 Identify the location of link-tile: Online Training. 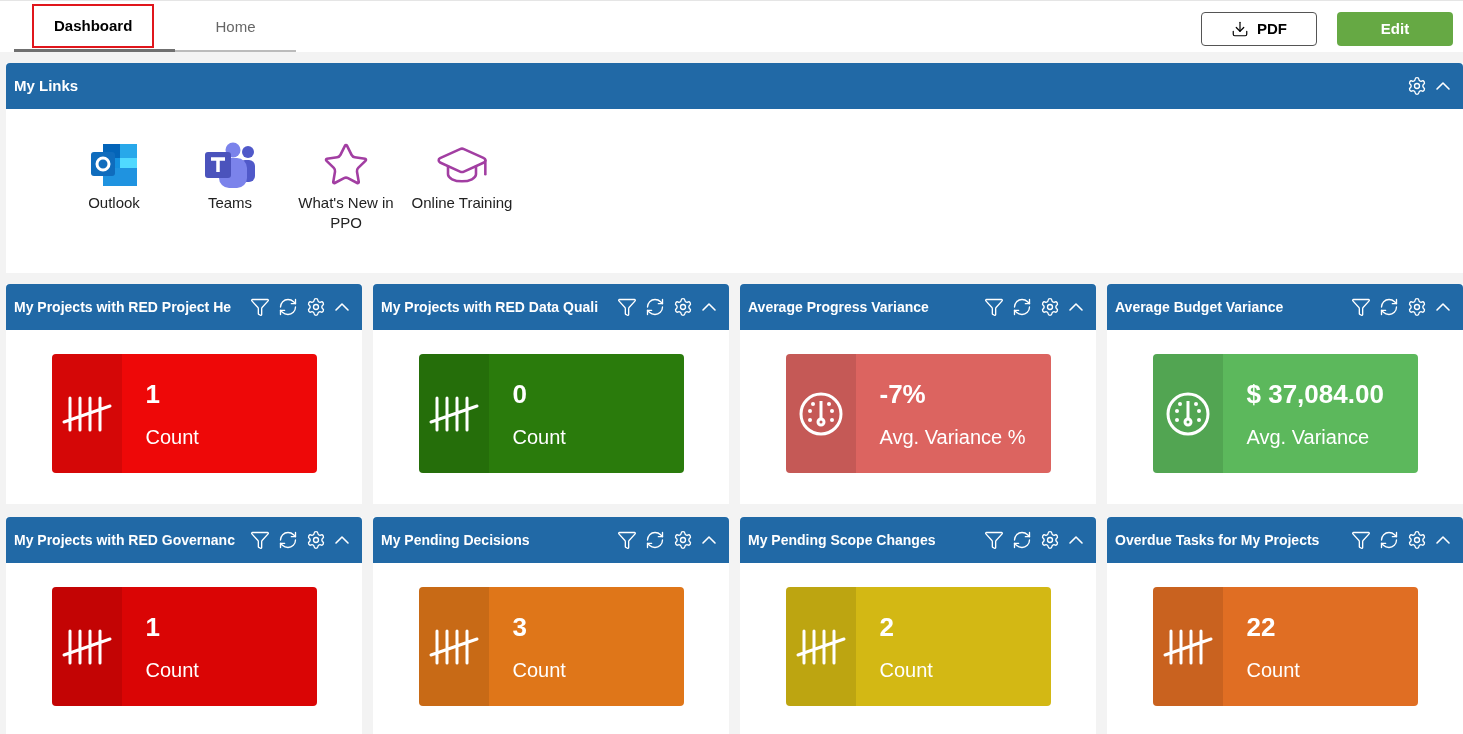
(462, 186).